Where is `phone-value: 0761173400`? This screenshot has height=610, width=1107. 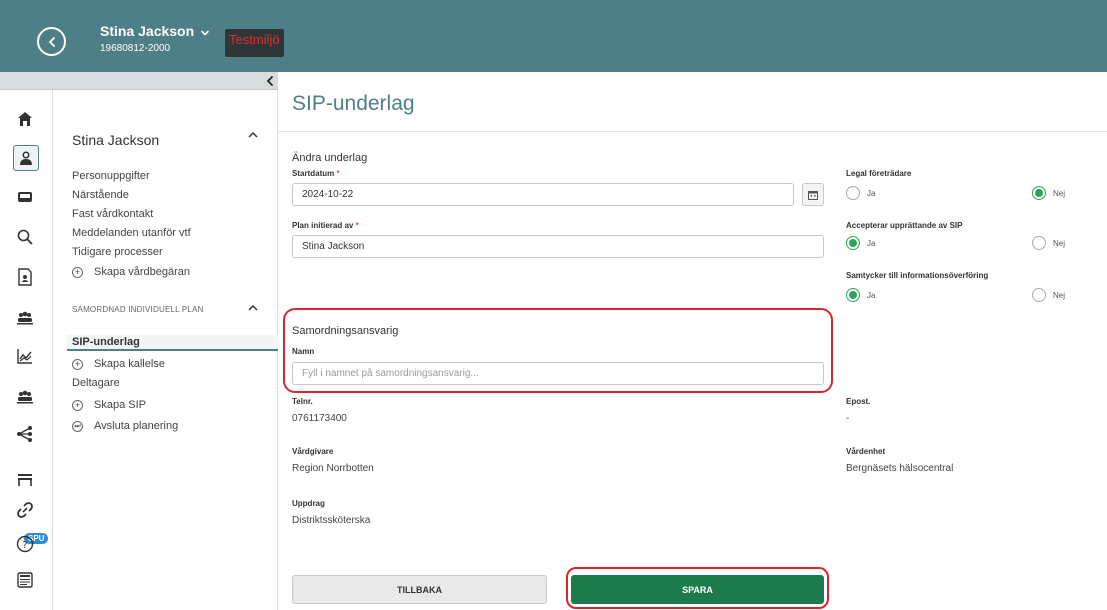 phone-value: 0761173400 is located at coordinates (319, 418).